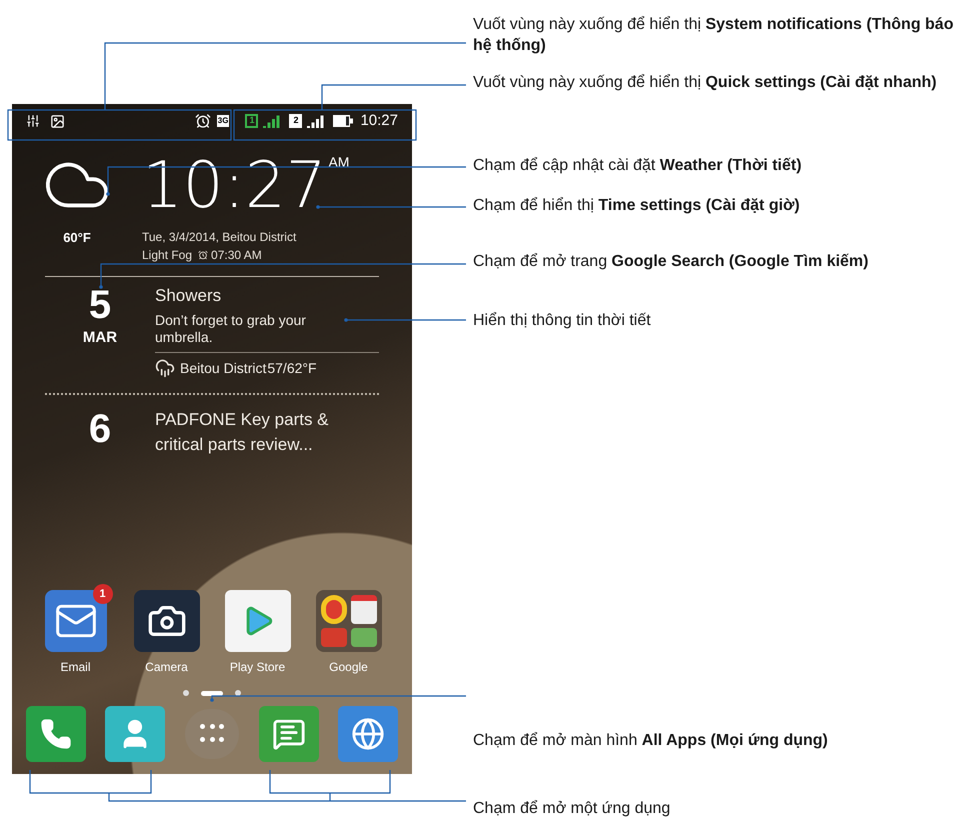 The image size is (970, 824). What do you see at coordinates (638, 166) in the screenshot?
I see `annotation-text: Chạm để cập nhật cài đặt Weather (Thời tiết)` at bounding box center [638, 166].